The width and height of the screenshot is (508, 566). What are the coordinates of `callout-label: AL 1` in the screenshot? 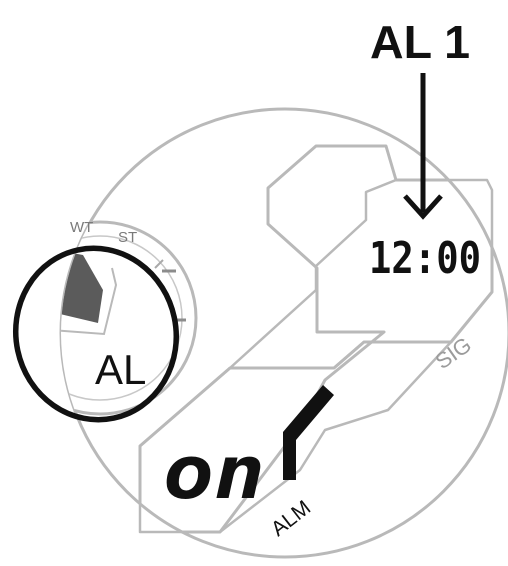 It's located at (420, 42).